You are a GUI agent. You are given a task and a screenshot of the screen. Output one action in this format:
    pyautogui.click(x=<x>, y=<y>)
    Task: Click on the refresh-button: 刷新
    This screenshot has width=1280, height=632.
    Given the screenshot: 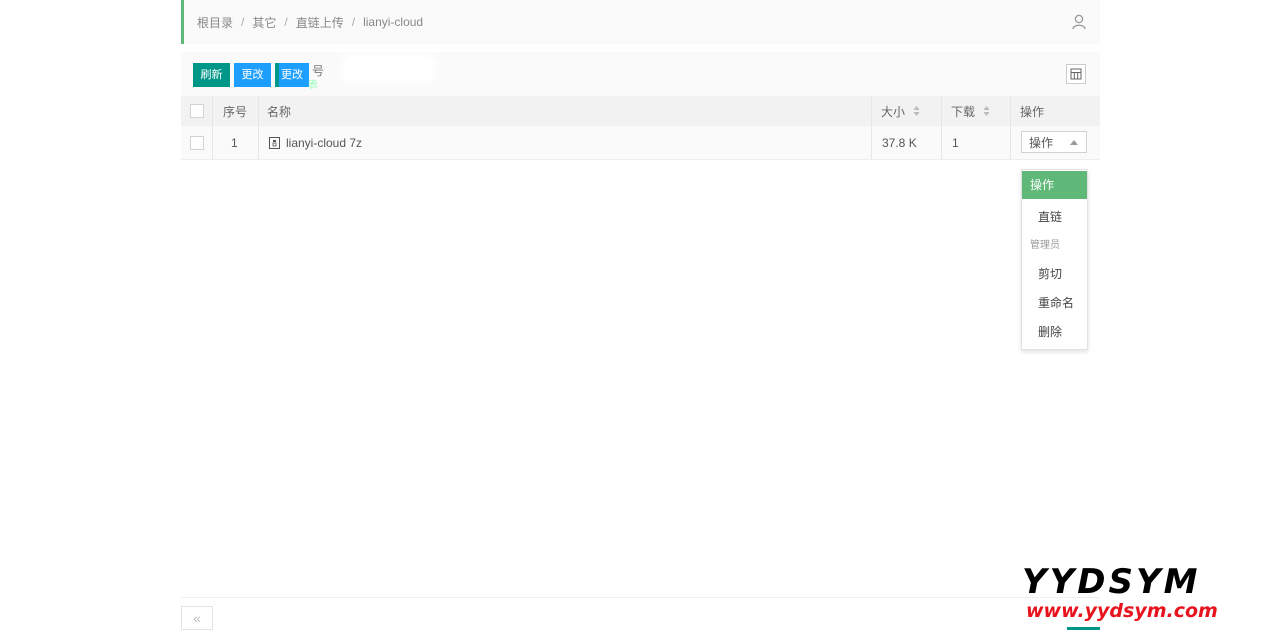 What is the action you would take?
    pyautogui.click(x=211, y=75)
    